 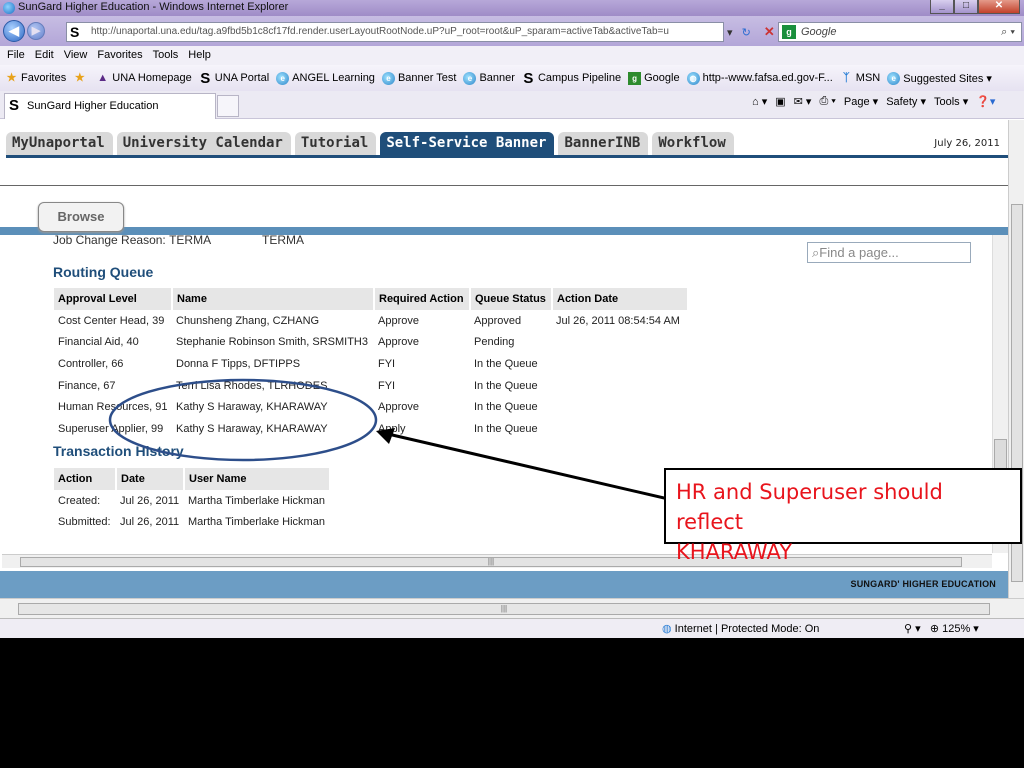 What do you see at coordinates (143, 78) in the screenshot?
I see `fav-link-una-homepage: ▲ UNA Homepage` at bounding box center [143, 78].